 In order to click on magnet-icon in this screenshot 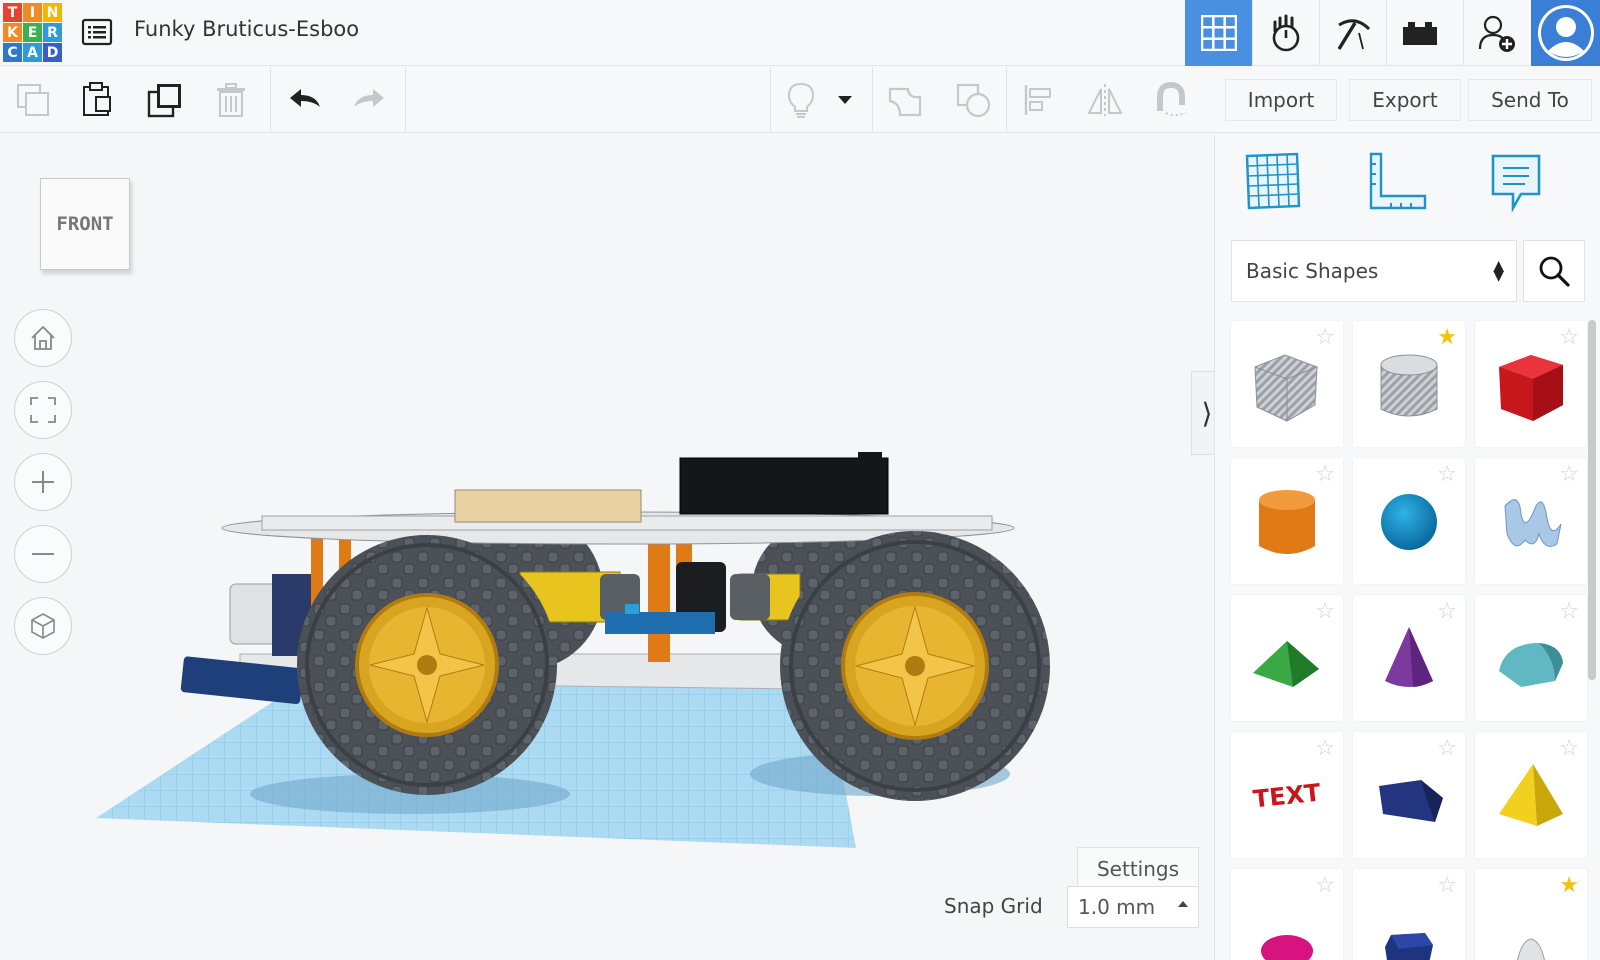, I will do `click(1172, 98)`.